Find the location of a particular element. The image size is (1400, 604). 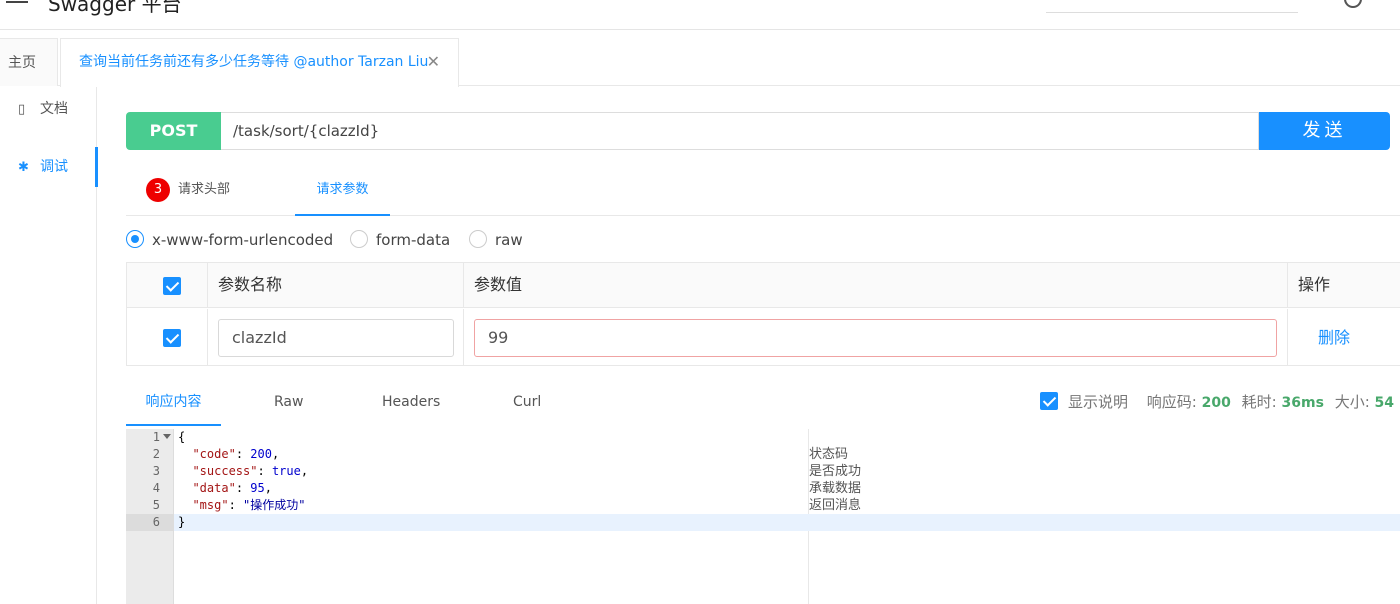

radio-urlencoded: x-www-form-urlencoded is located at coordinates (229, 240).